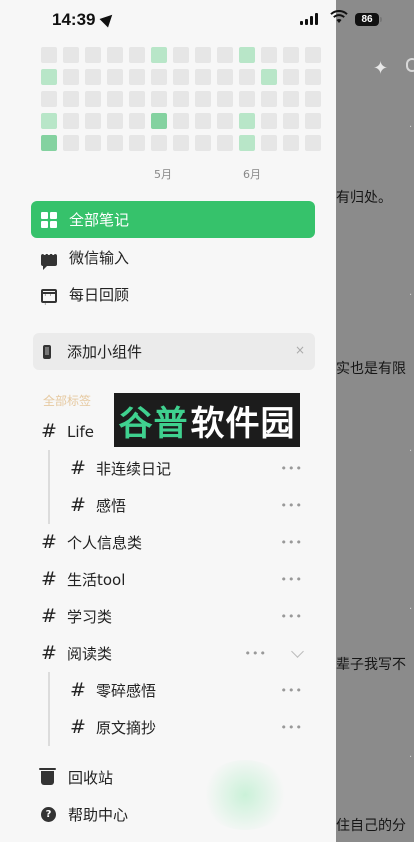 The height and width of the screenshot is (842, 414). Describe the element at coordinates (192, 690) in the screenshot. I see `tag-item-fragments: # 零碎感悟 •••` at that location.